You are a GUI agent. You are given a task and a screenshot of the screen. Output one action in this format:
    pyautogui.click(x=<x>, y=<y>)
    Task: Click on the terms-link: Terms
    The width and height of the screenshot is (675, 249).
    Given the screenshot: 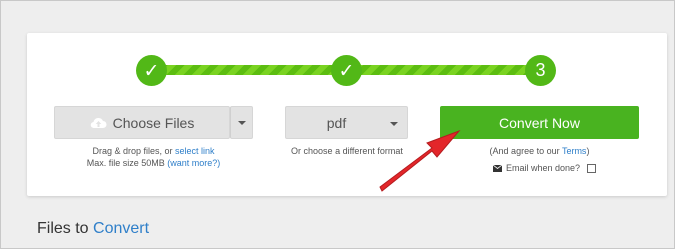 What is the action you would take?
    pyautogui.click(x=574, y=151)
    